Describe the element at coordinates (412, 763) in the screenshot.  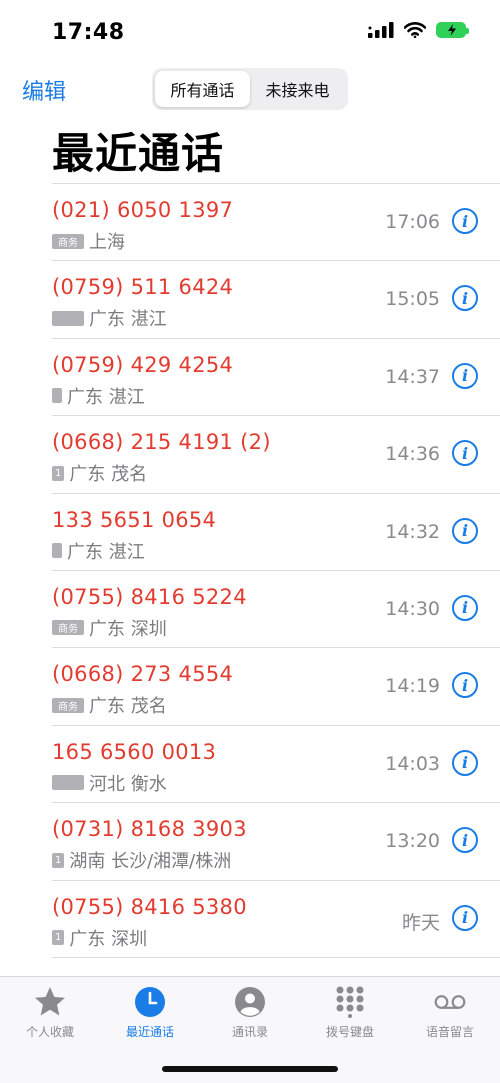
I see `call-time: 14:03` at that location.